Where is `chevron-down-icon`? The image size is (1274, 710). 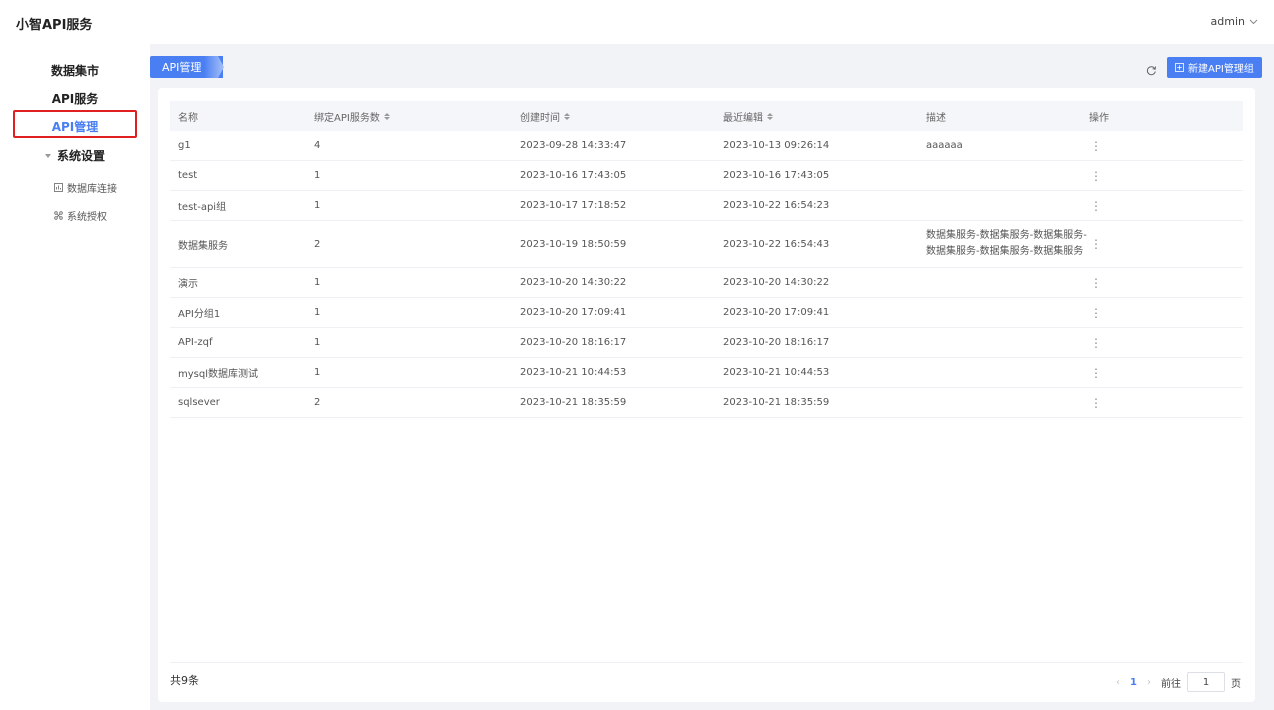 chevron-down-icon is located at coordinates (1253, 21).